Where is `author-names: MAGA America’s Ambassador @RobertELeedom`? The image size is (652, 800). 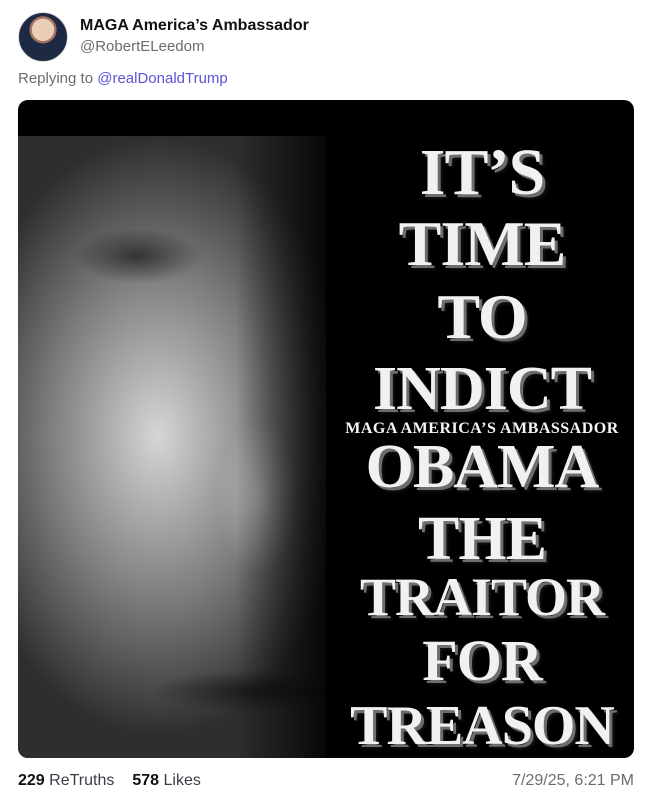 author-names: MAGA America’s Ambassador @RobertELeedom is located at coordinates (194, 37).